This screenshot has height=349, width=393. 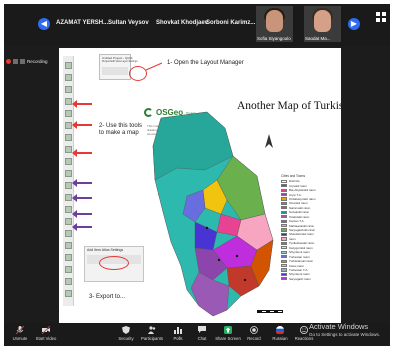 I want to click on start-video-button: Start Video, so click(x=46, y=333).